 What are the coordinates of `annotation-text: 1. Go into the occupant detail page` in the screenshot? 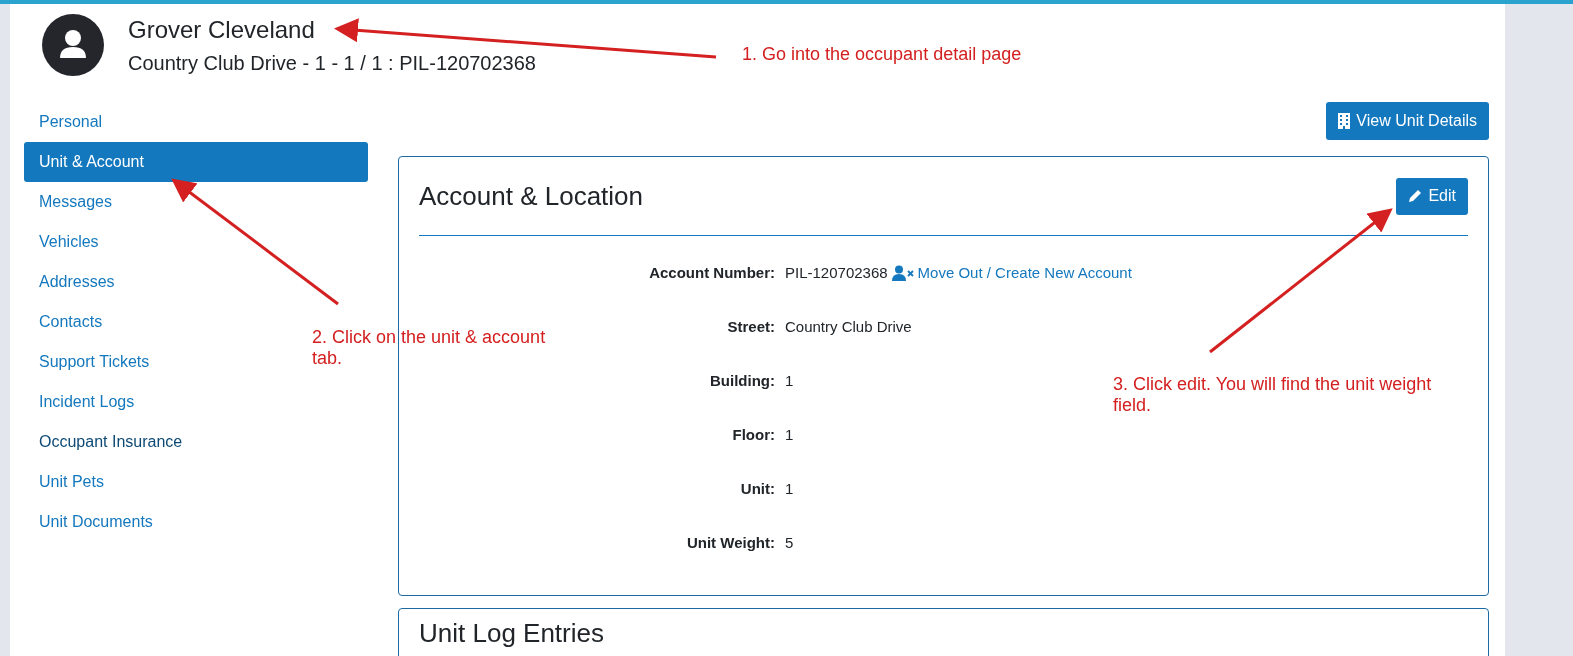 It's located at (882, 54).